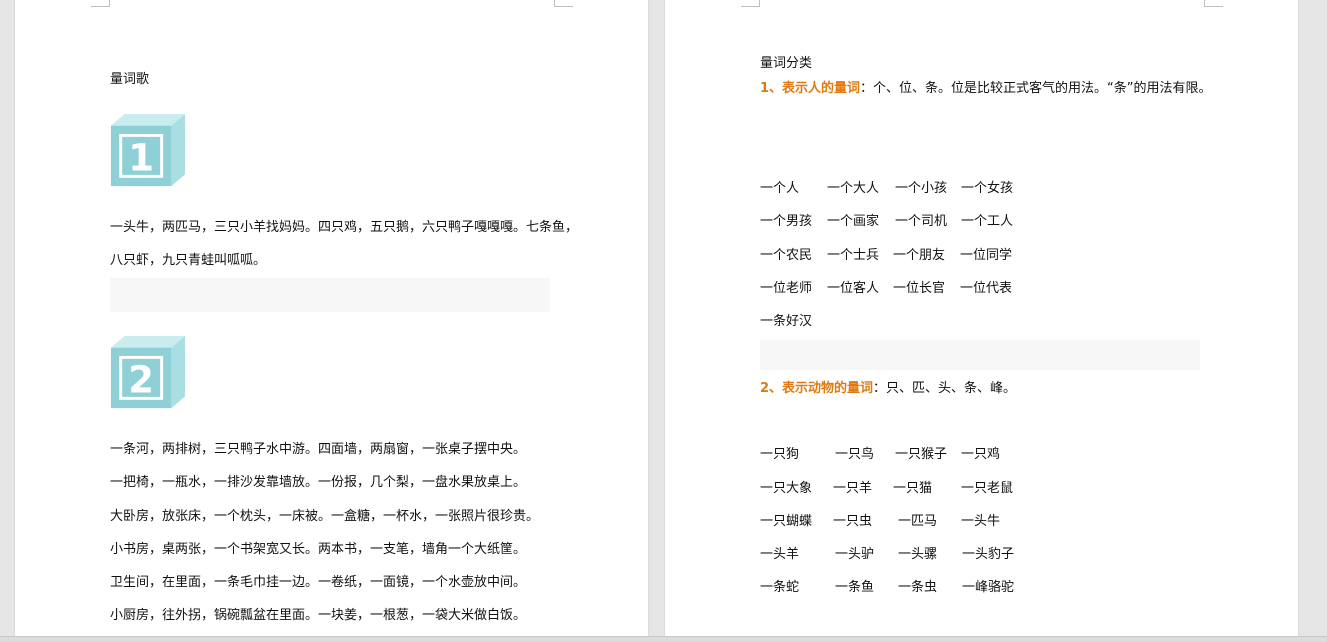 Image resolution: width=1327 pixels, height=642 pixels. What do you see at coordinates (141, 380) in the screenshot?
I see `cube-number: 2` at bounding box center [141, 380].